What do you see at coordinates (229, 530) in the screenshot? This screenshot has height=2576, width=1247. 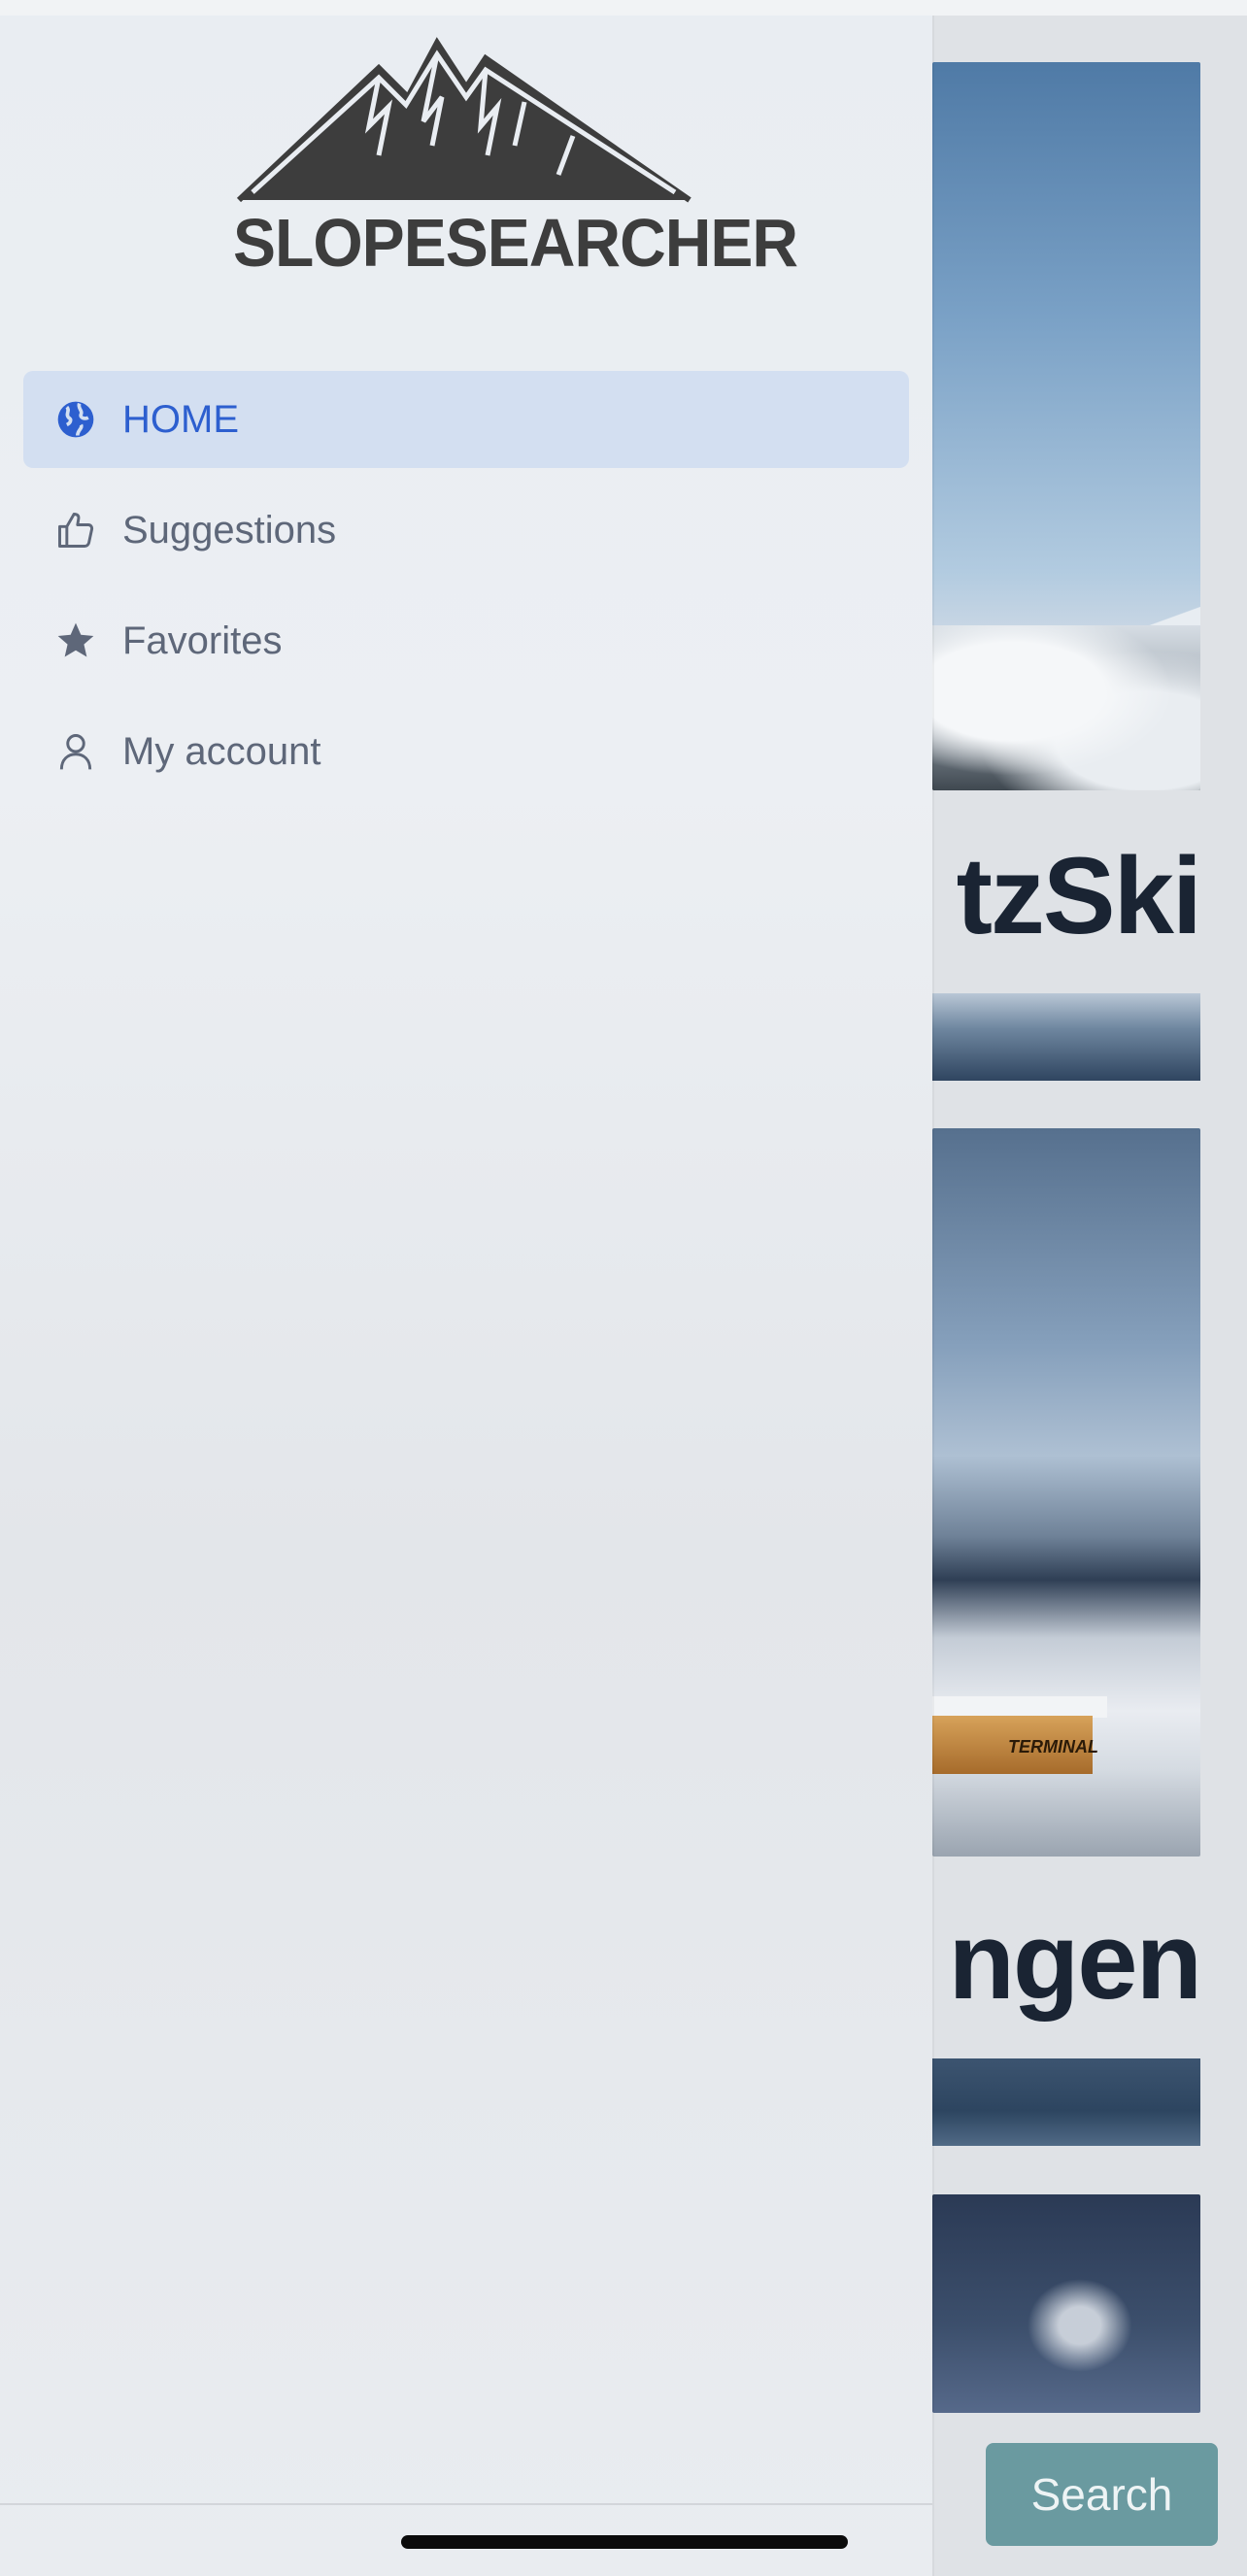 I see `menu-item-label: Suggestions` at bounding box center [229, 530].